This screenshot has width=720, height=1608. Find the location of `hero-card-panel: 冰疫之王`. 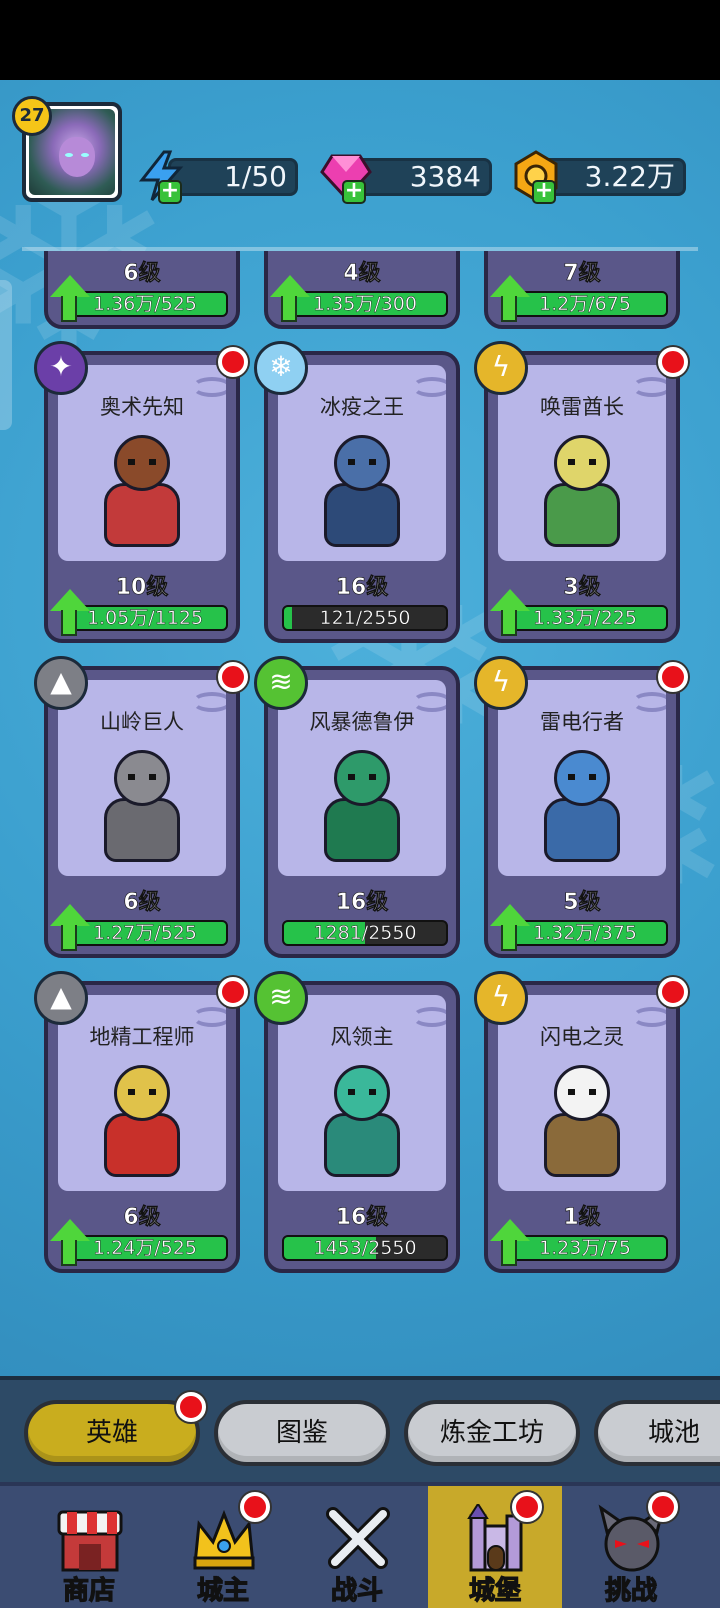

hero-card-panel: 冰疫之王 is located at coordinates (362, 463).